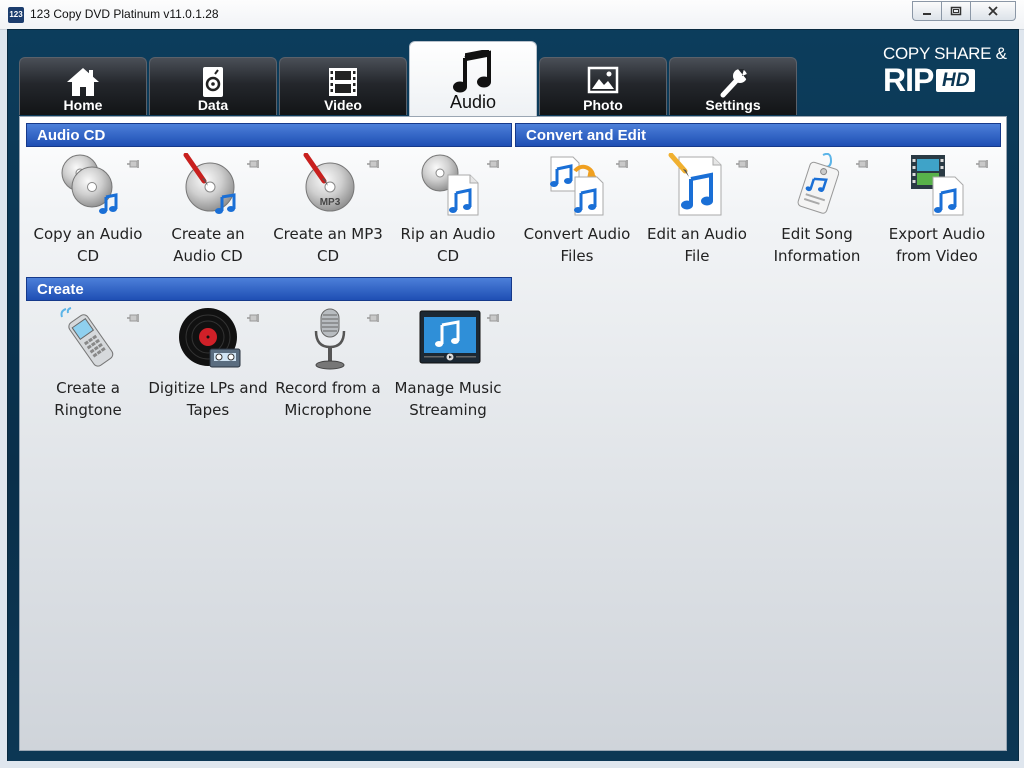  What do you see at coordinates (89, 184) in the screenshot?
I see `copy-audio-cd-icon` at bounding box center [89, 184].